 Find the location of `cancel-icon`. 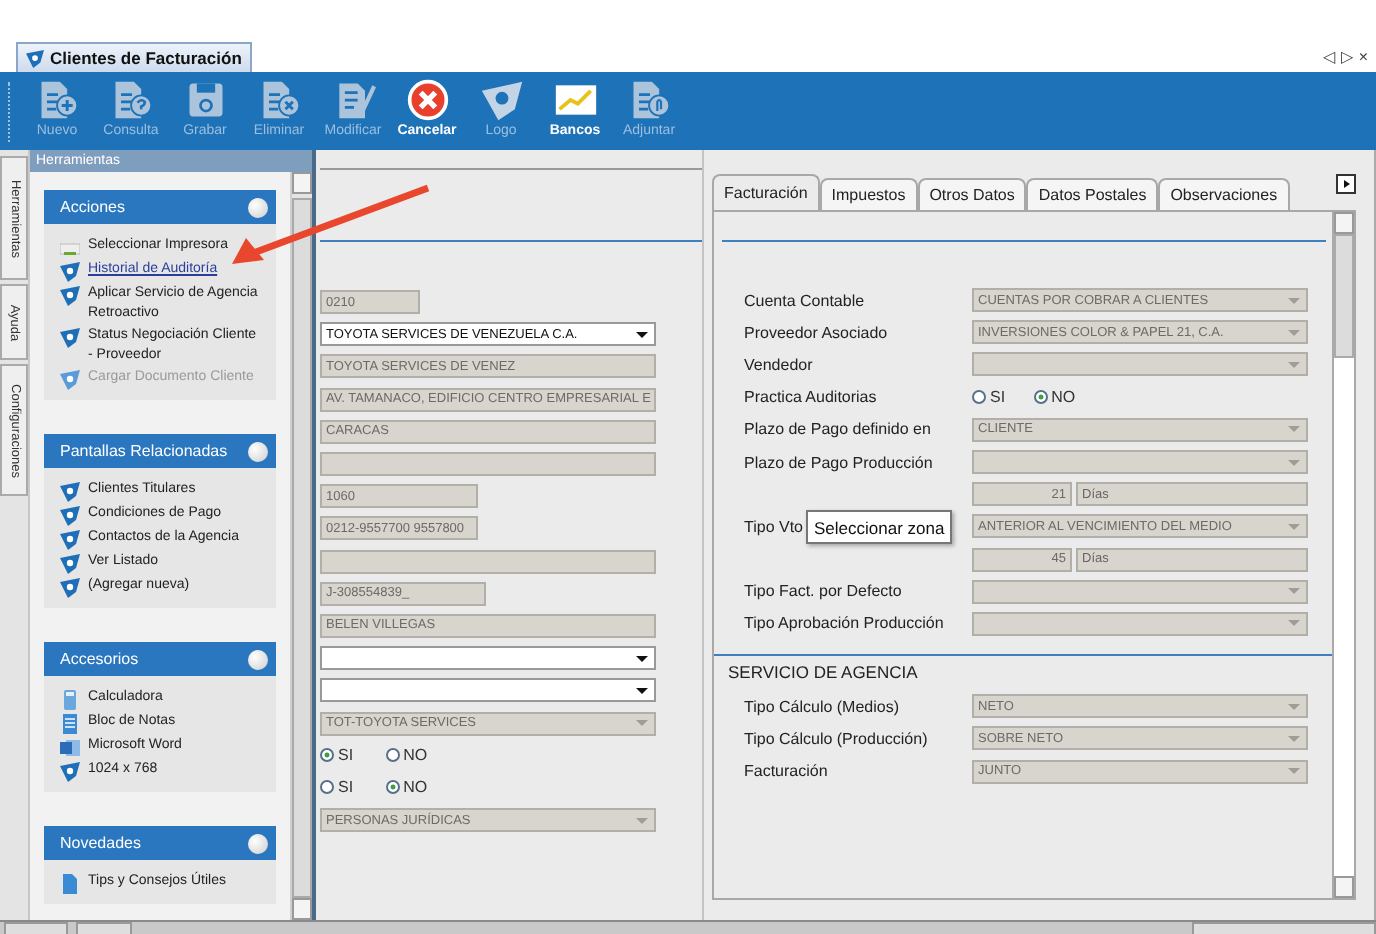

cancel-icon is located at coordinates (427, 99).